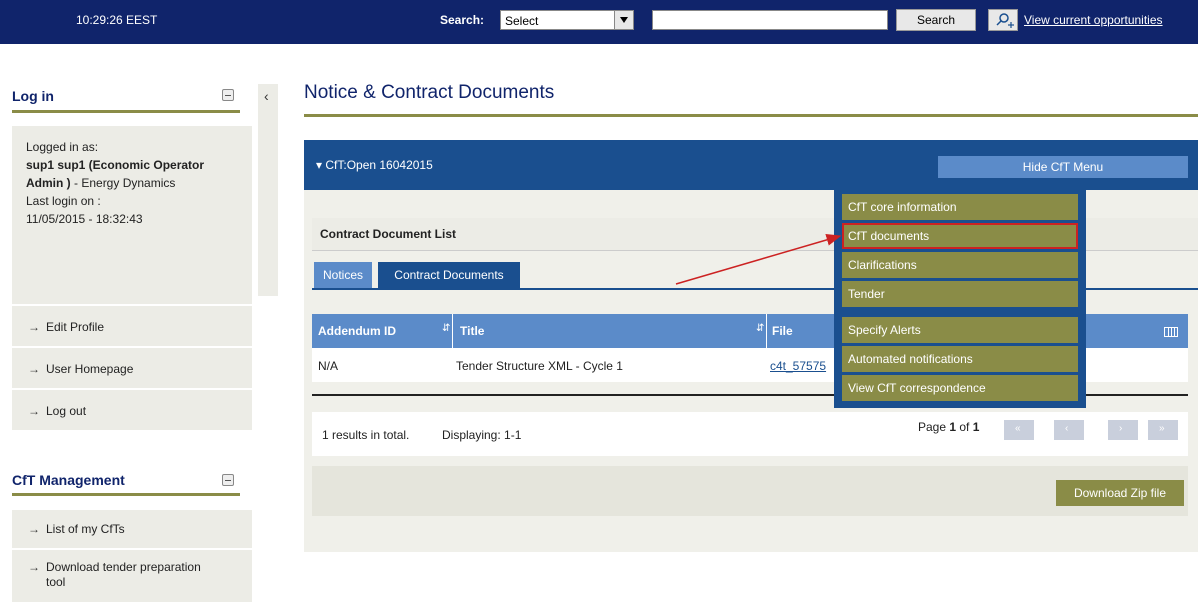 This screenshot has width=1198, height=602. I want to click on annotation-arrow, so click(758, 259).